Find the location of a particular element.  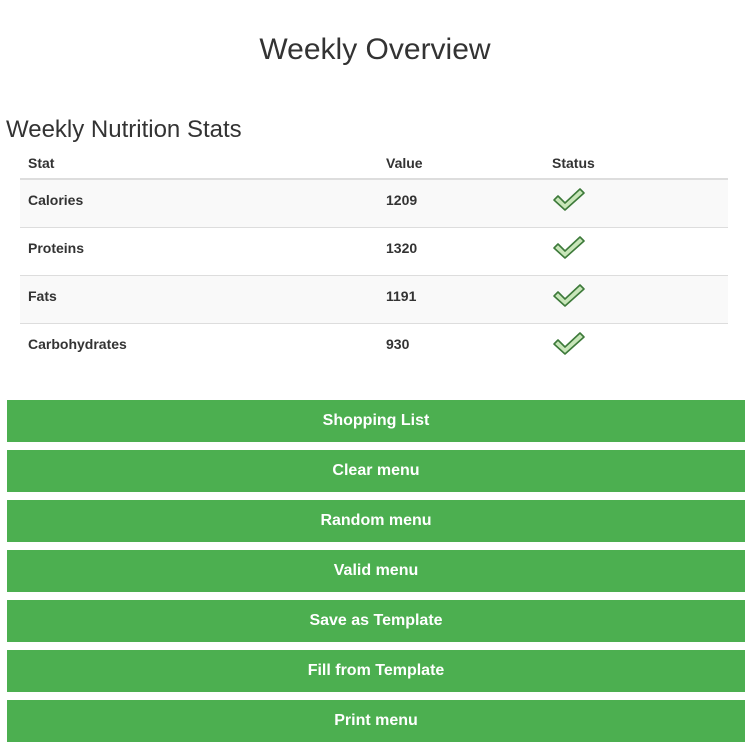

table-row: Proteins 1320 is located at coordinates (374, 250).